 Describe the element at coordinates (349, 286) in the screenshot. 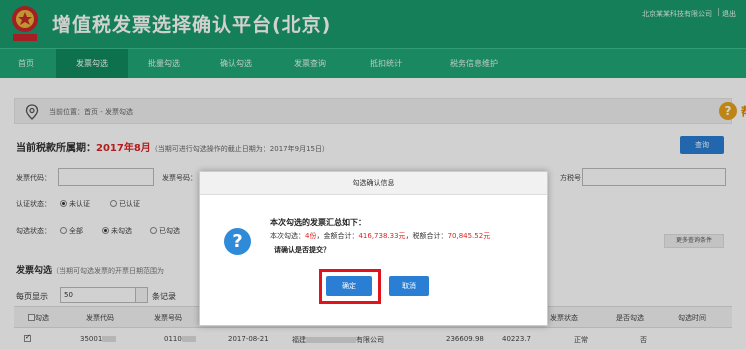

I see `confirm-button: 确定` at that location.